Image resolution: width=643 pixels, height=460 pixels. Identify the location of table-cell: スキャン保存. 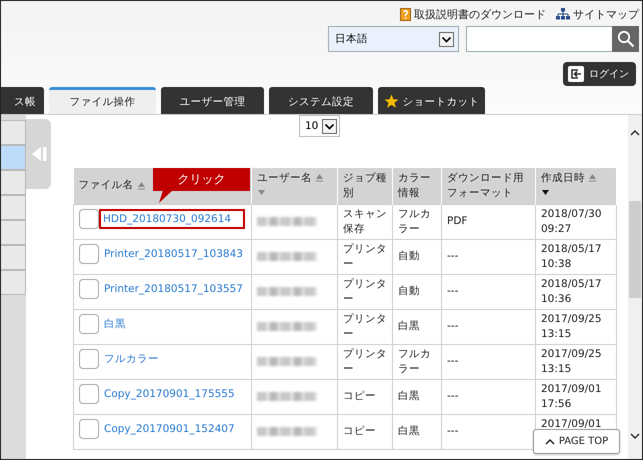
(365, 221).